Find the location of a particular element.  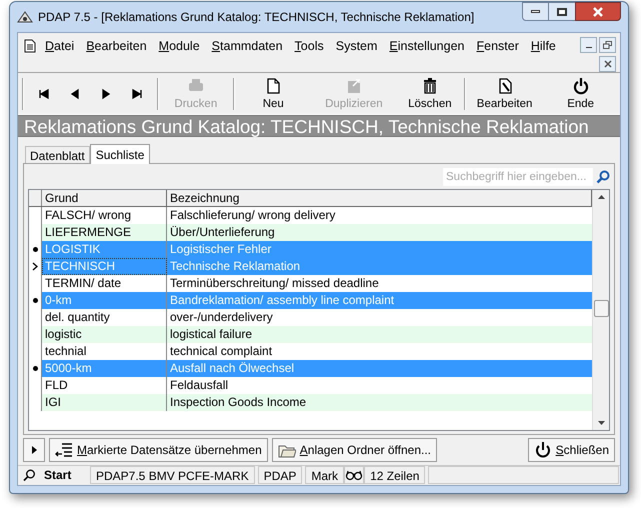

maximize-button is located at coordinates (562, 11).